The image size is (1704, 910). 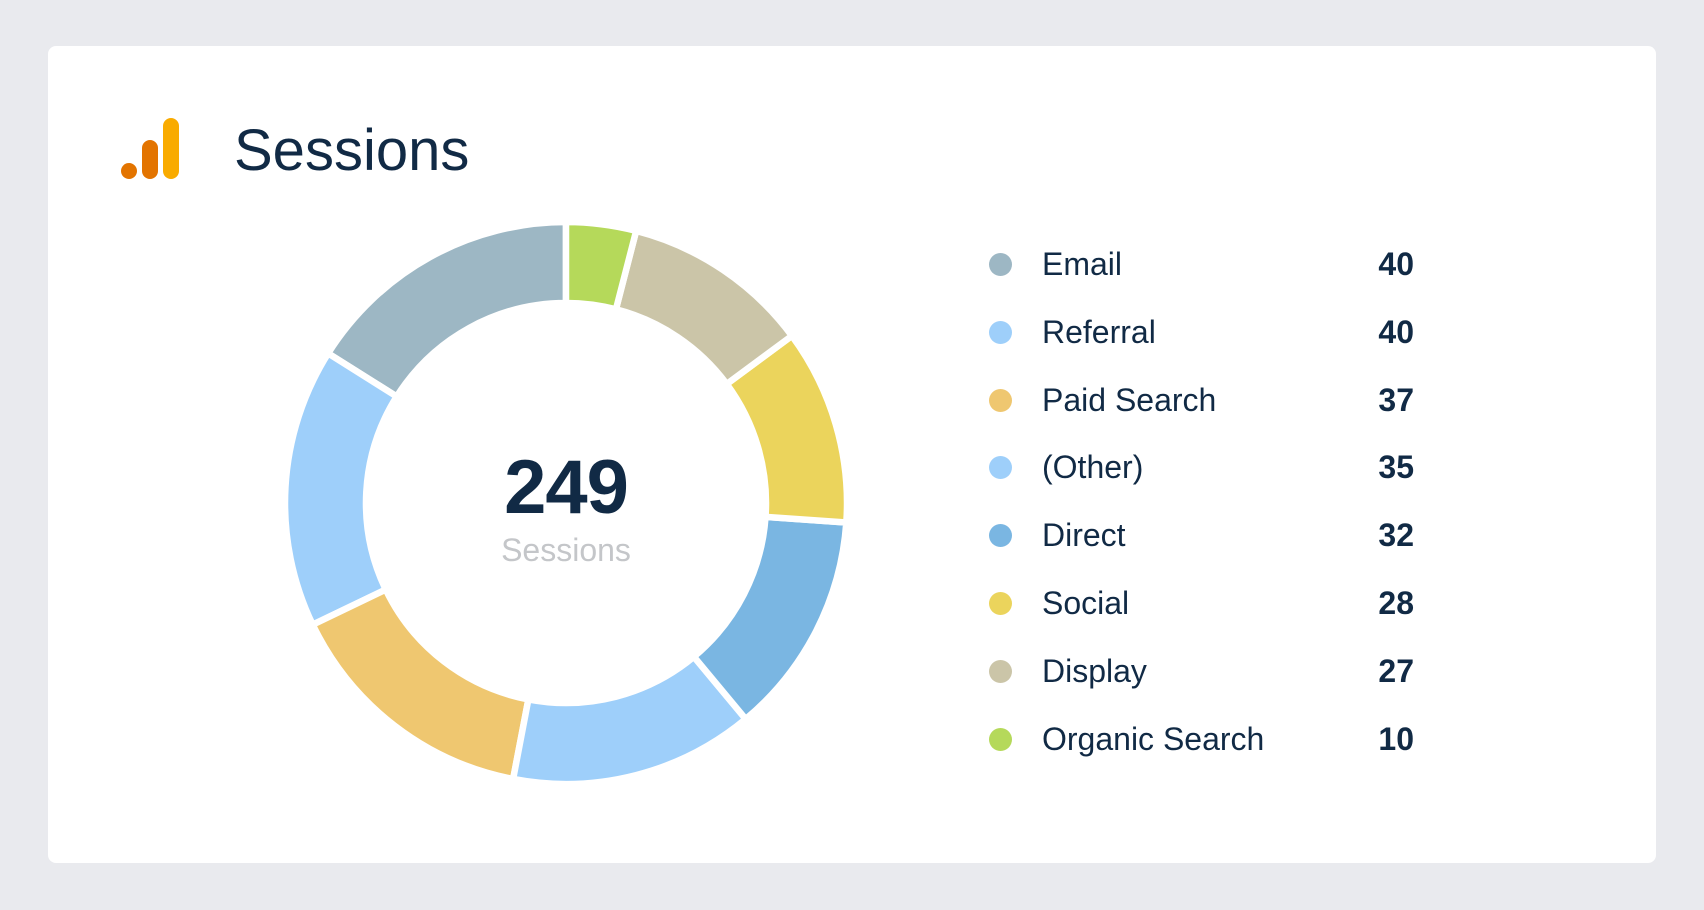 What do you see at coordinates (1203, 536) in the screenshot?
I see `legend-item: Direct 32` at bounding box center [1203, 536].